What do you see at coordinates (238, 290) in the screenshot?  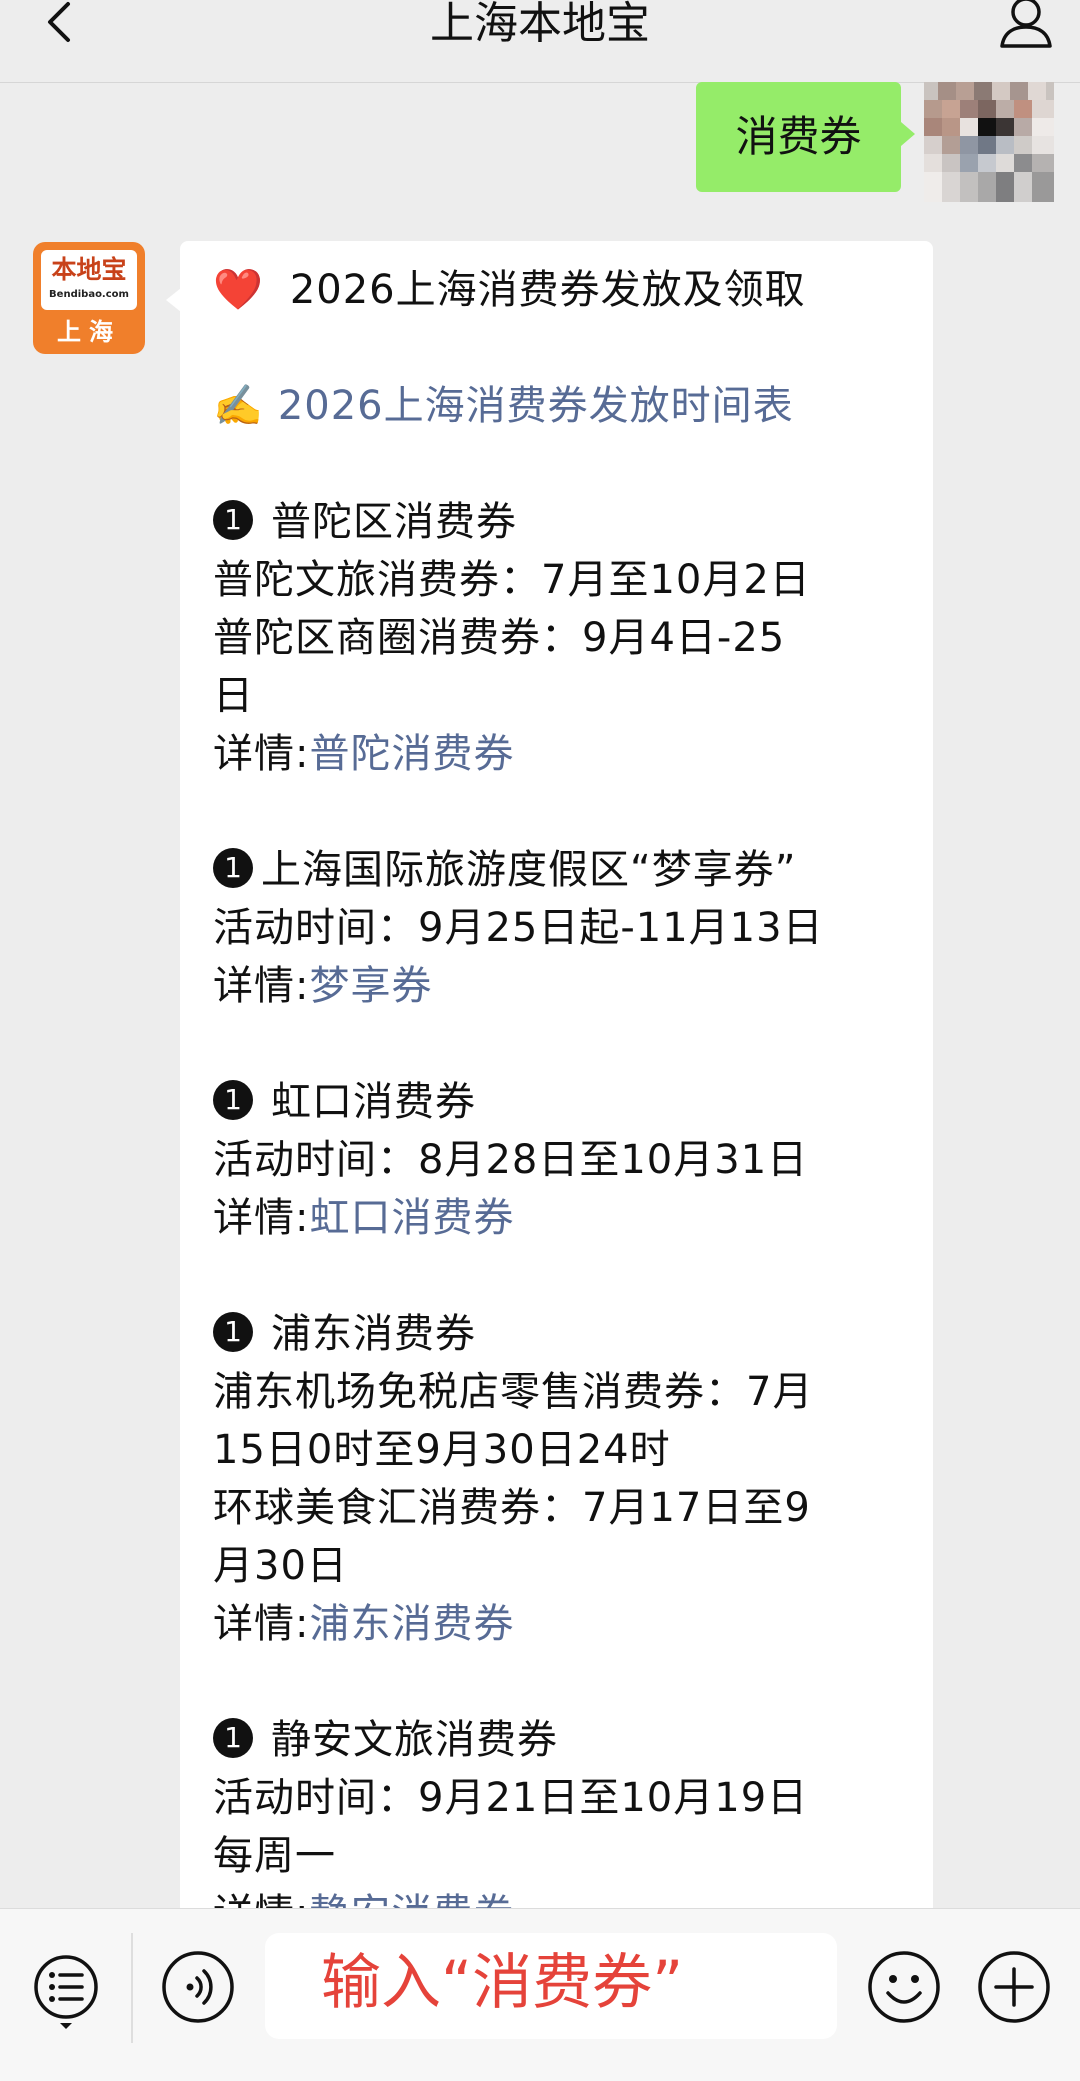 I see `heart-icon: ❤️` at bounding box center [238, 290].